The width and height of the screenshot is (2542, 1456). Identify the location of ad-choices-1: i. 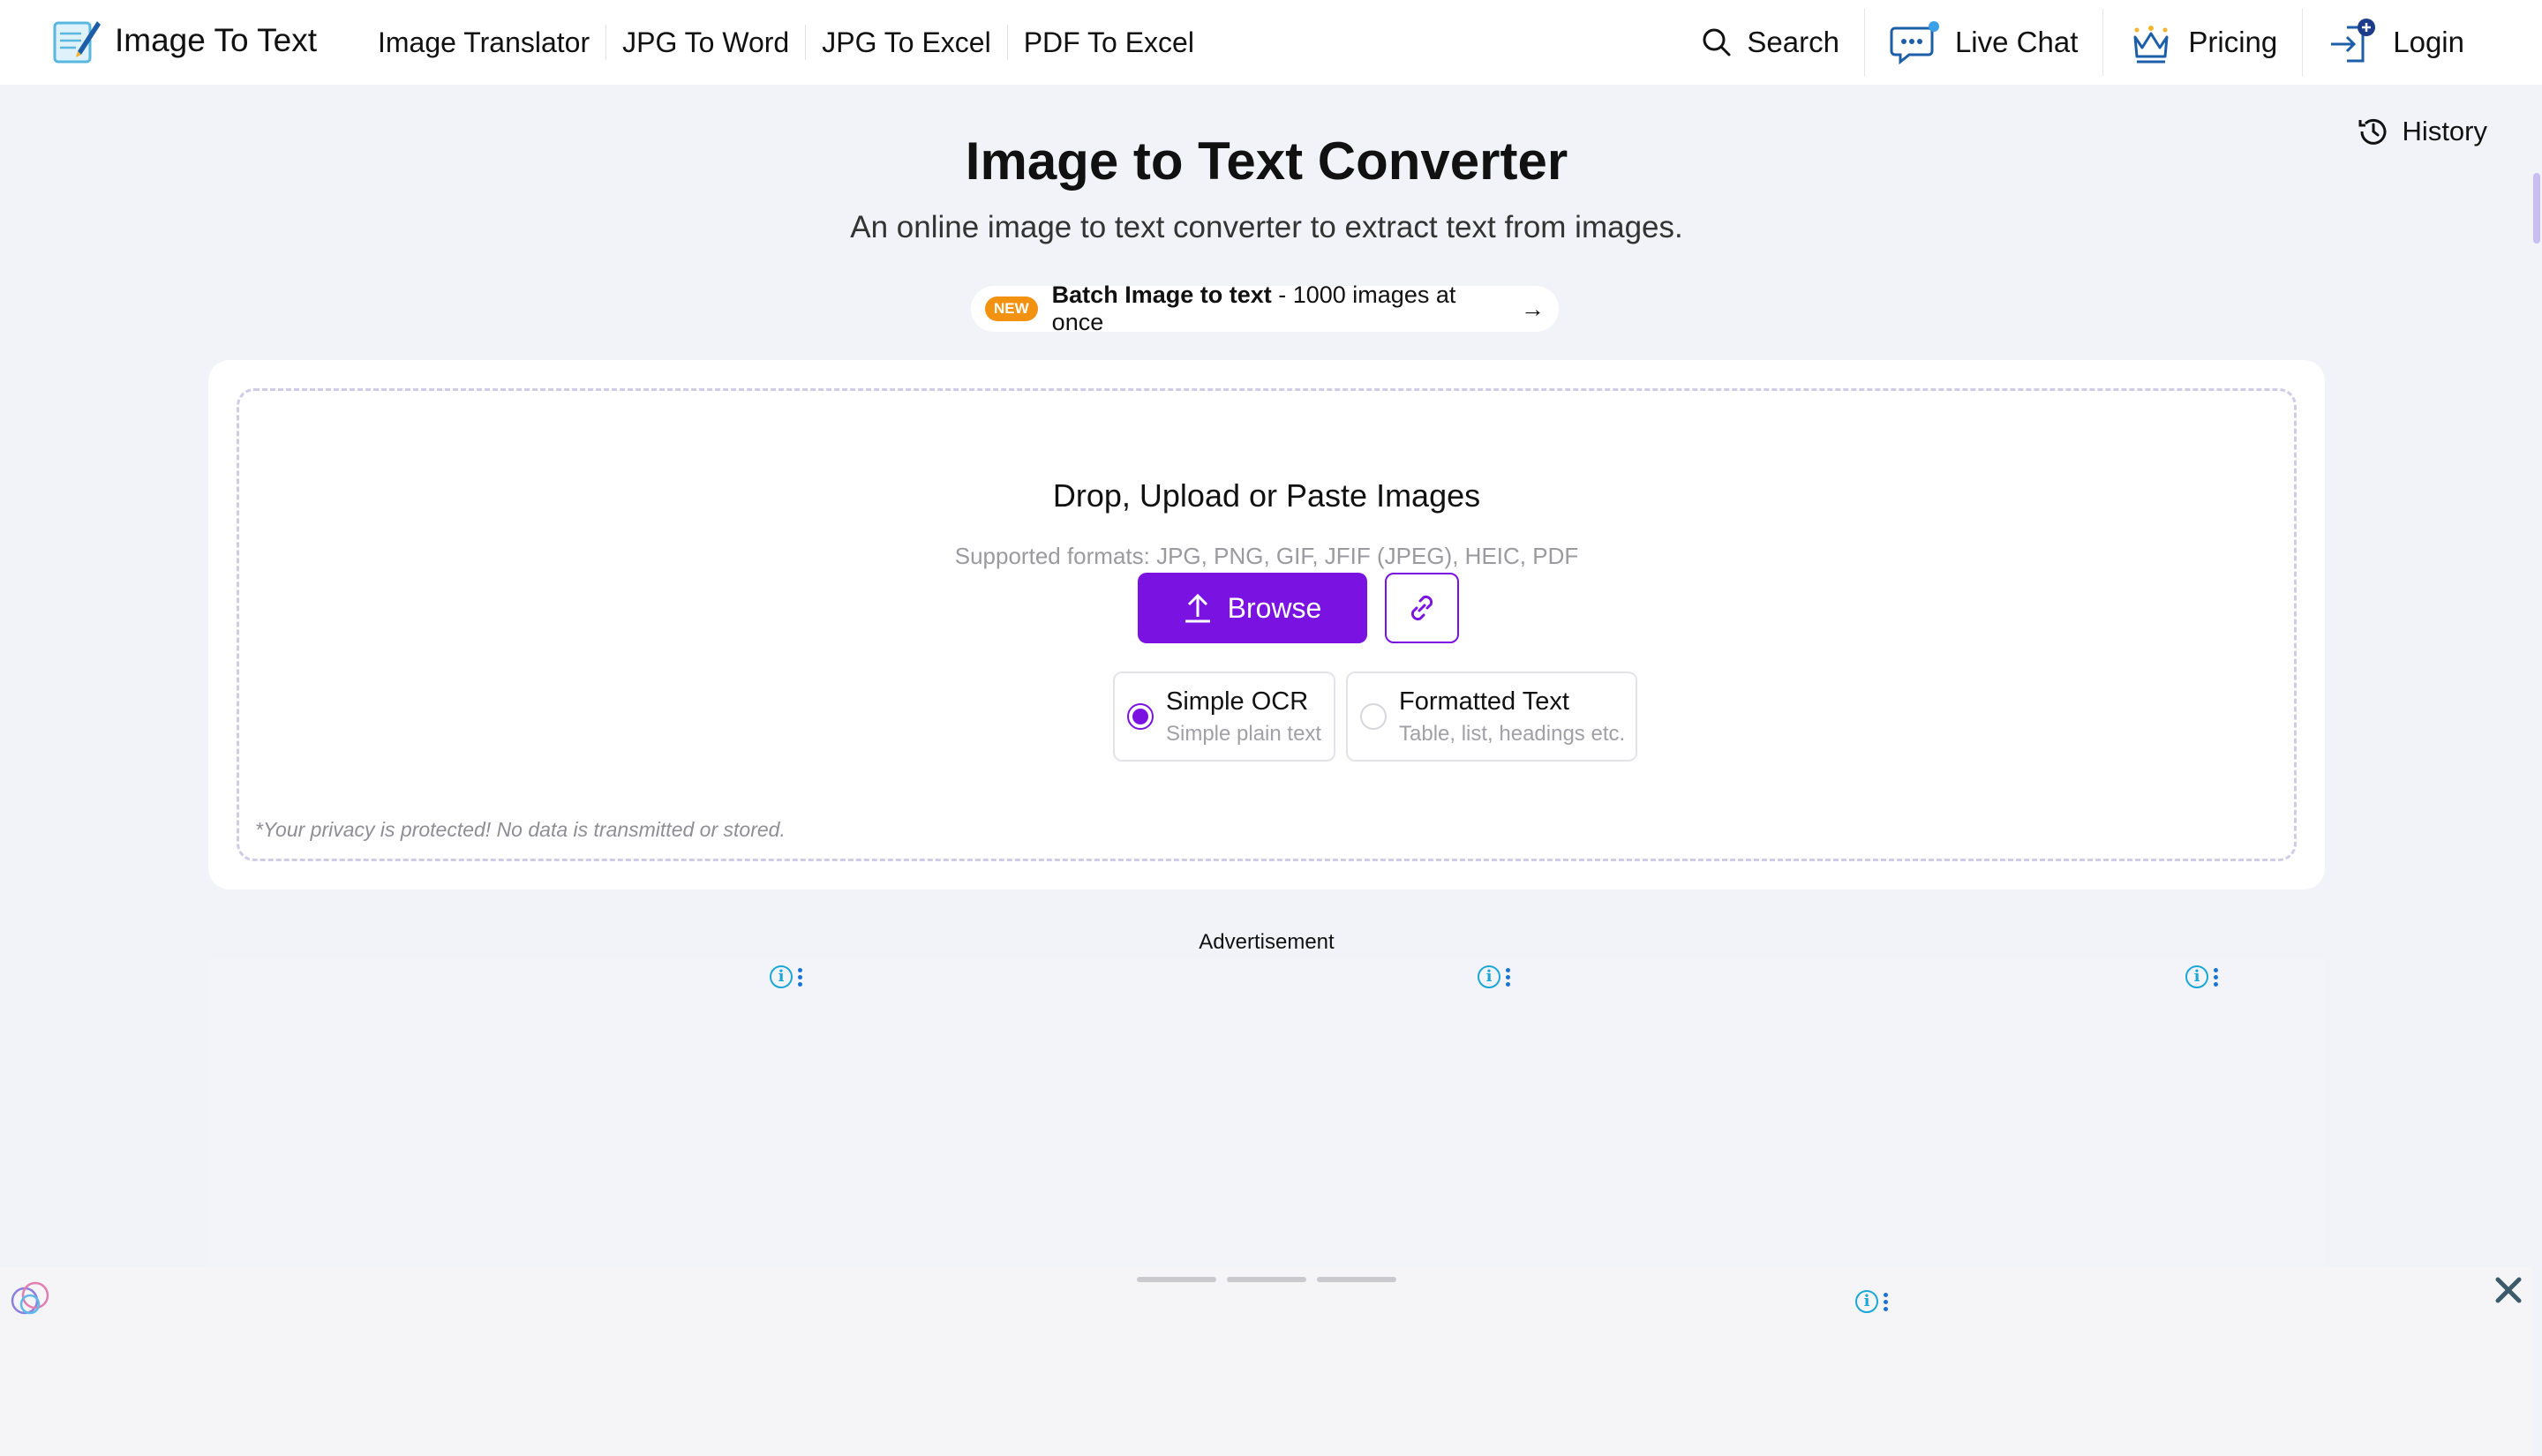
(786, 976).